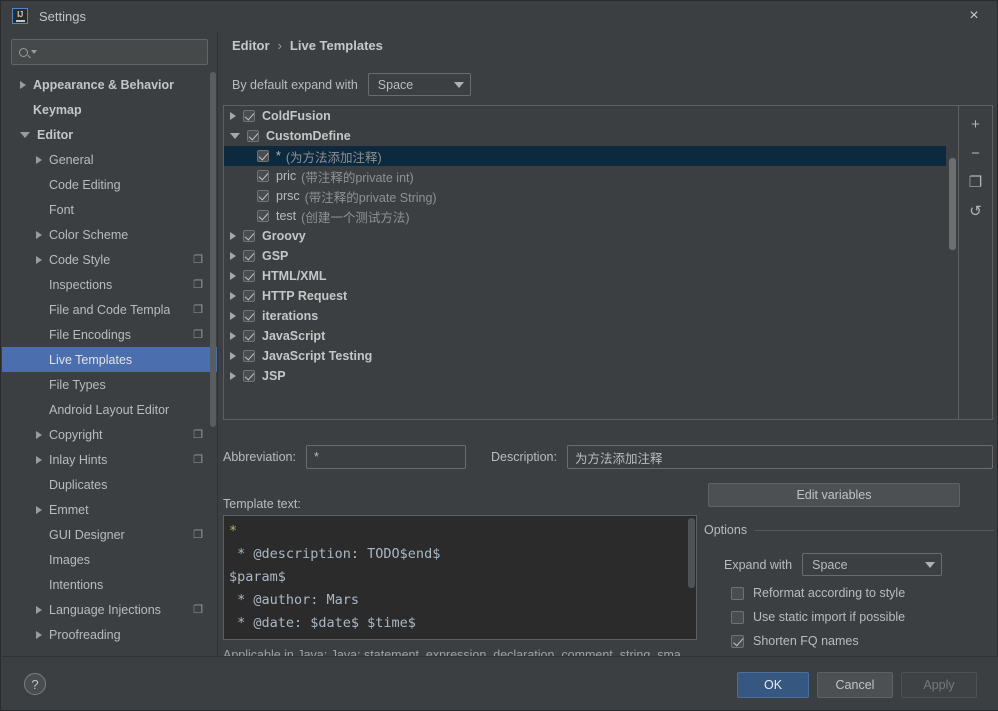  What do you see at coordinates (855, 685) in the screenshot?
I see `cancel-button: Cancel` at bounding box center [855, 685].